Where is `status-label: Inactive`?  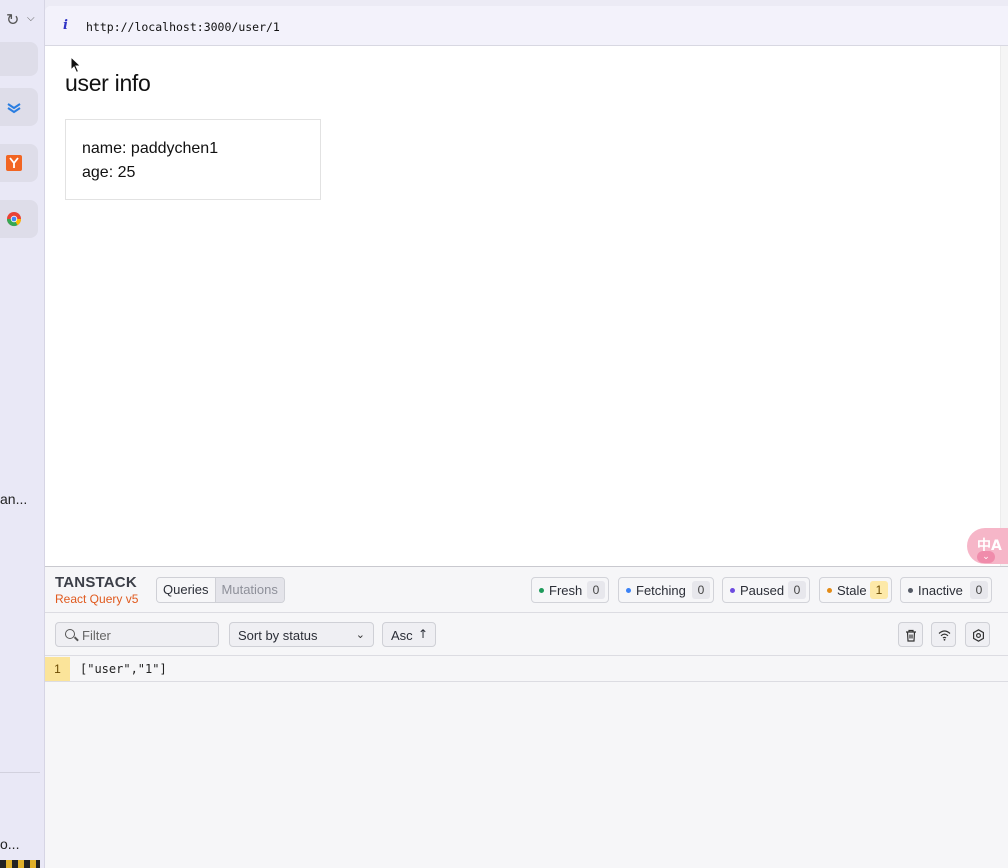 status-label: Inactive is located at coordinates (940, 590).